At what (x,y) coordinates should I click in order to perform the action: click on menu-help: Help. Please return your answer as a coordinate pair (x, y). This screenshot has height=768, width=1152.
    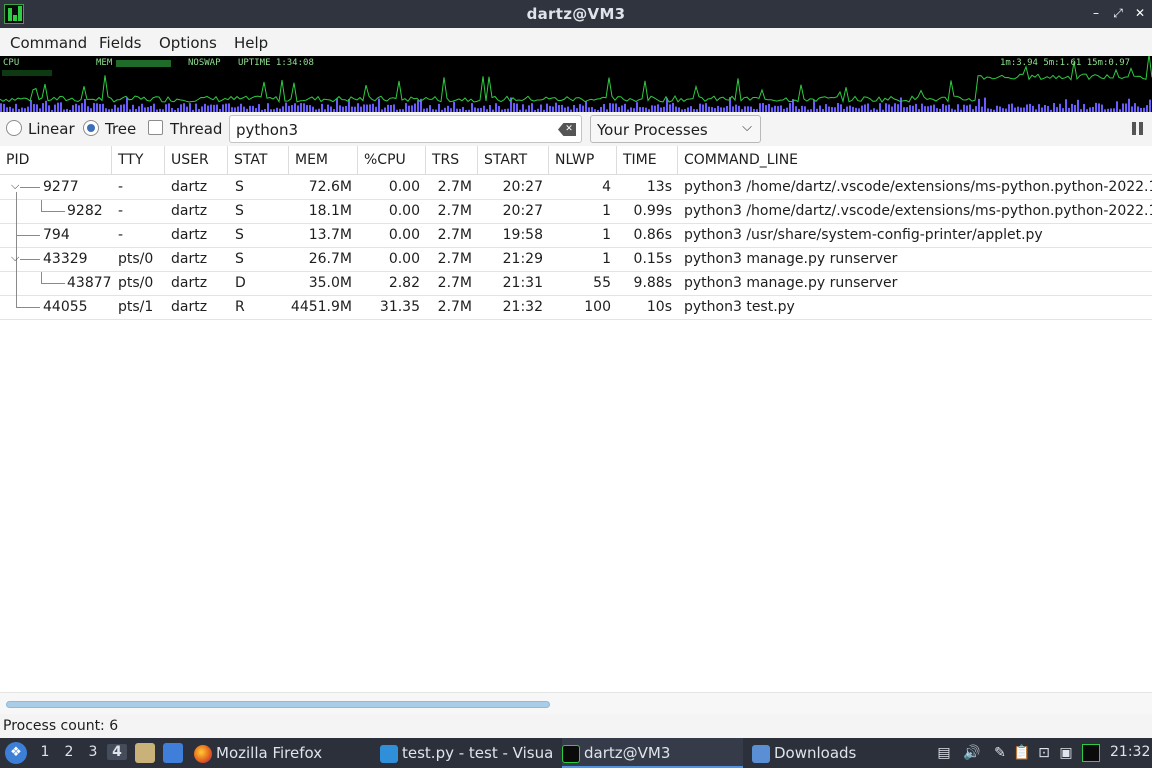
    Looking at the image, I should click on (251, 43).